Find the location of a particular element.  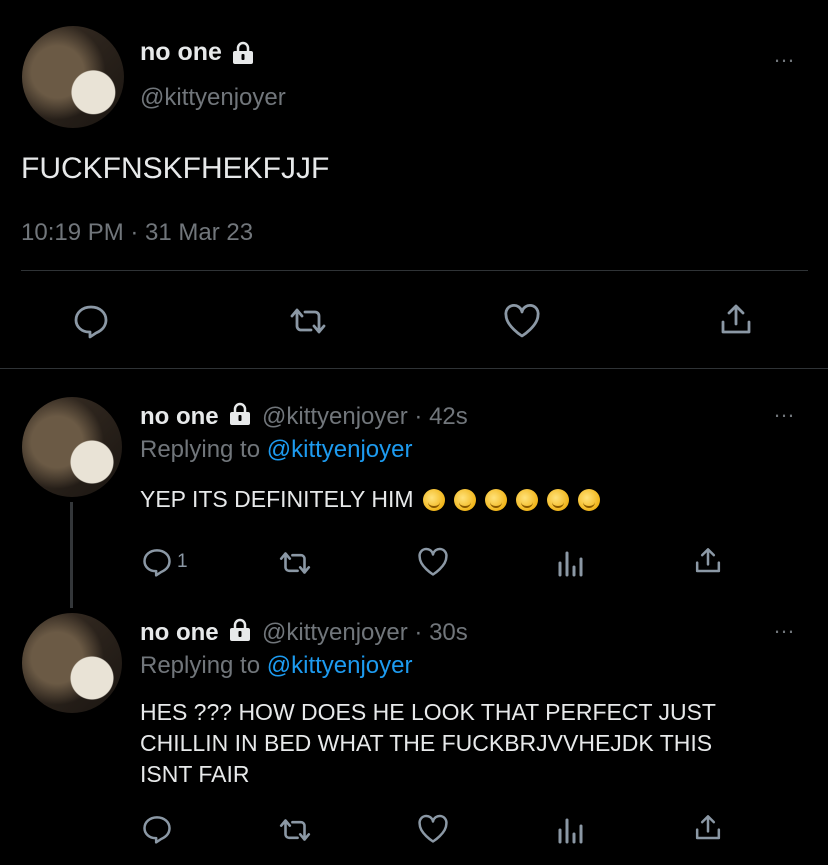

thread-connector-line is located at coordinates (71, 555).